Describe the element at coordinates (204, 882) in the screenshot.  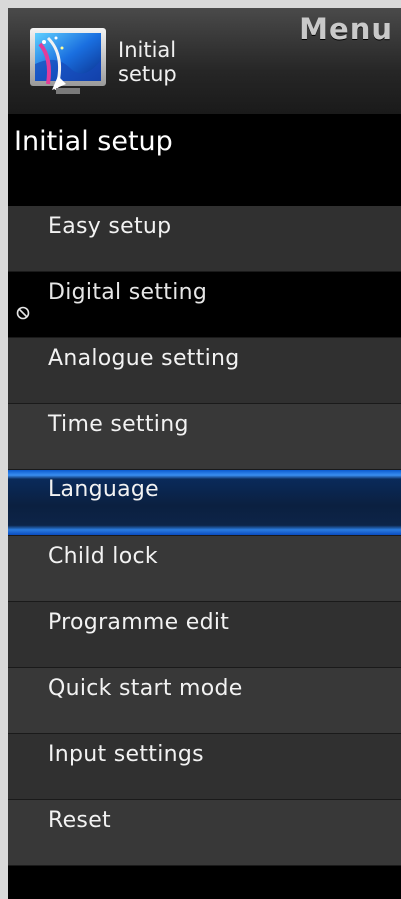
I see `menu-footer` at that location.